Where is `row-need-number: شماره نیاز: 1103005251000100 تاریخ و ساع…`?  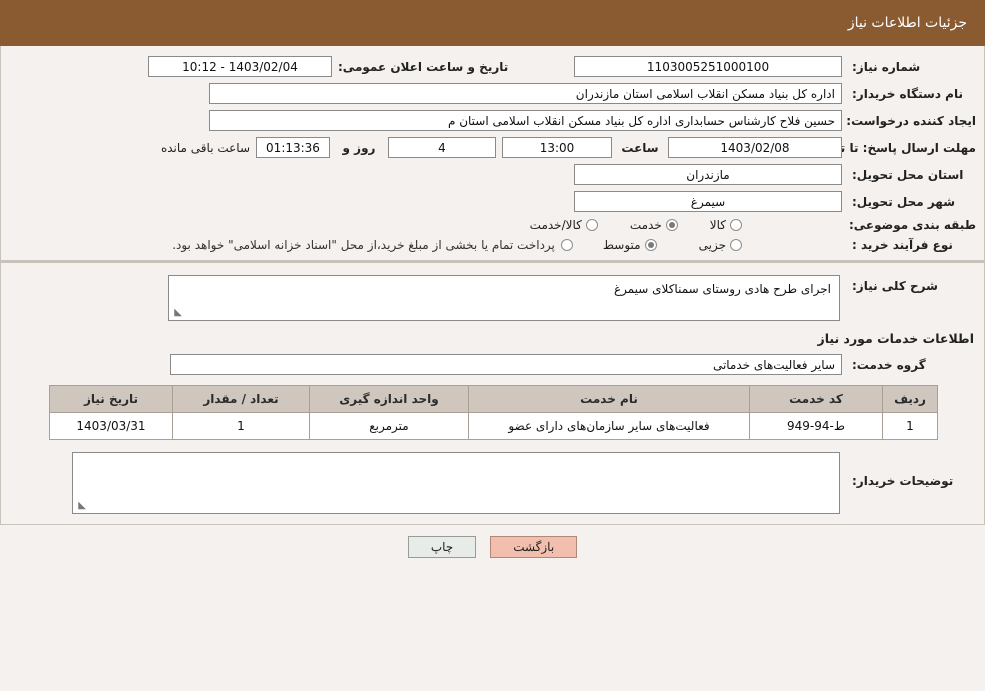 row-need-number: شماره نیاز: 1103005251000100 تاریخ و ساع… is located at coordinates (492, 66).